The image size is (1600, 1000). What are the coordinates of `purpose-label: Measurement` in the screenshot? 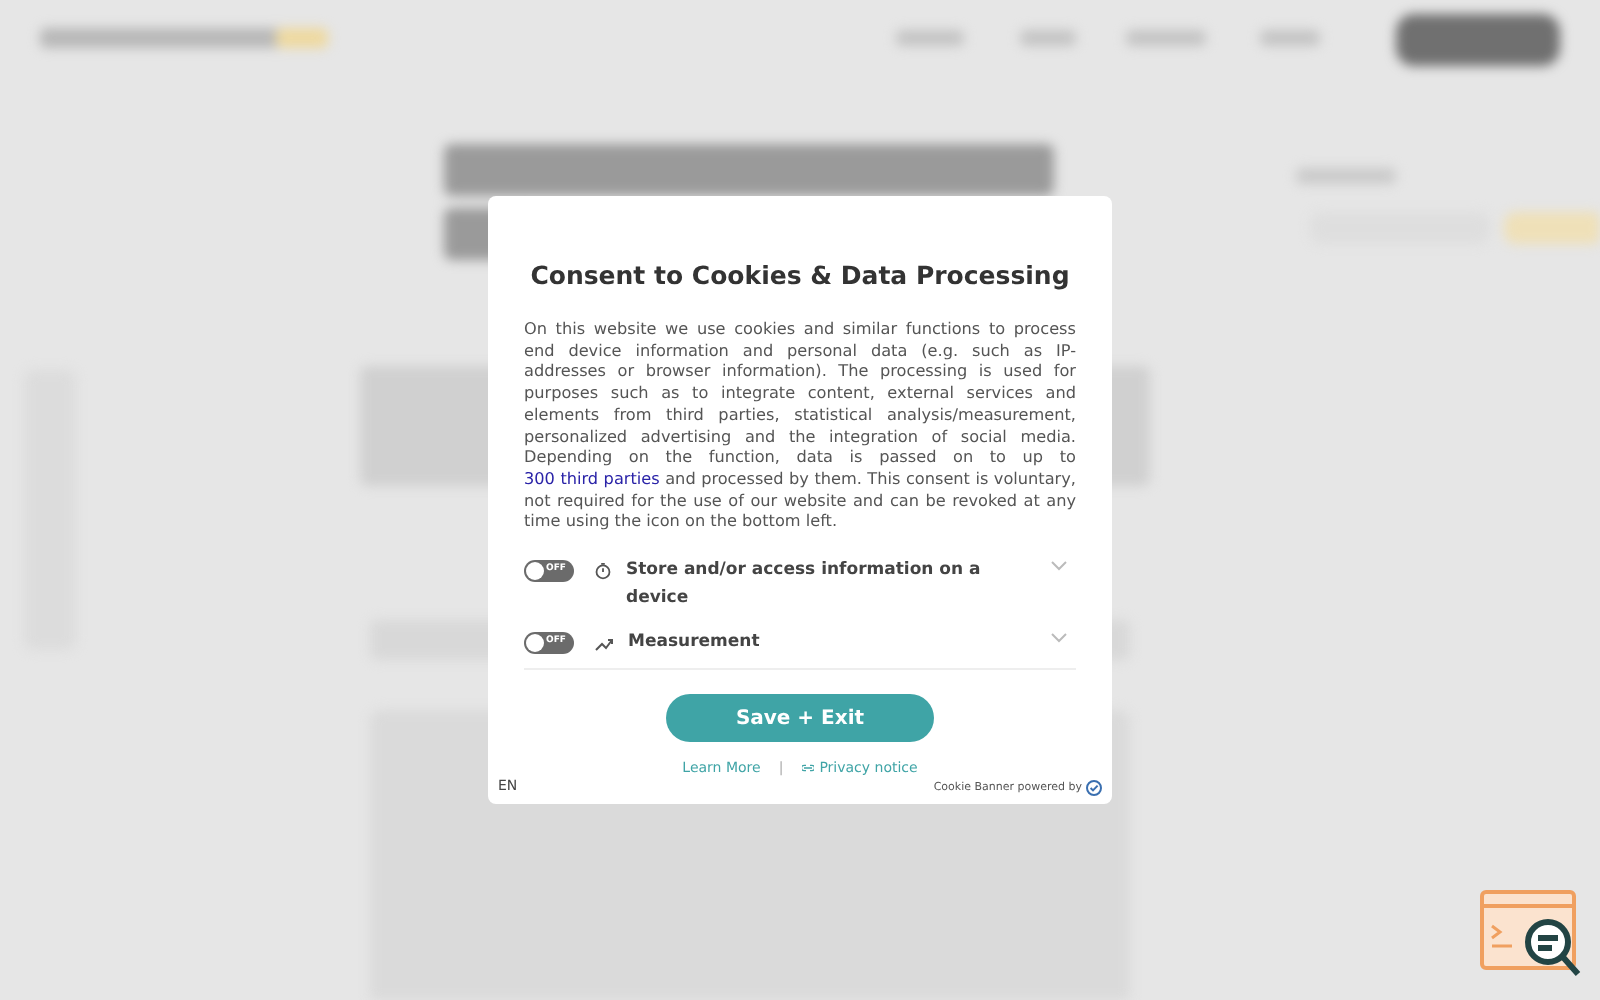 It's located at (678, 642).